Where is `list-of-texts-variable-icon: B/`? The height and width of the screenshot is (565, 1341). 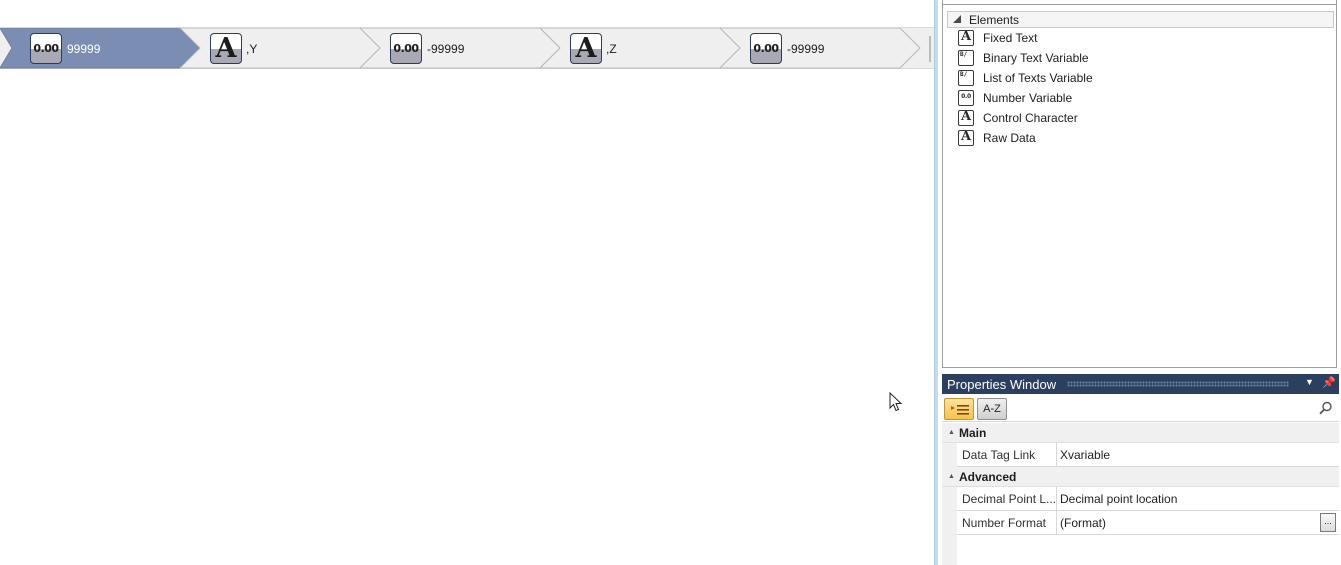 list-of-texts-variable-icon: B/ is located at coordinates (966, 78).